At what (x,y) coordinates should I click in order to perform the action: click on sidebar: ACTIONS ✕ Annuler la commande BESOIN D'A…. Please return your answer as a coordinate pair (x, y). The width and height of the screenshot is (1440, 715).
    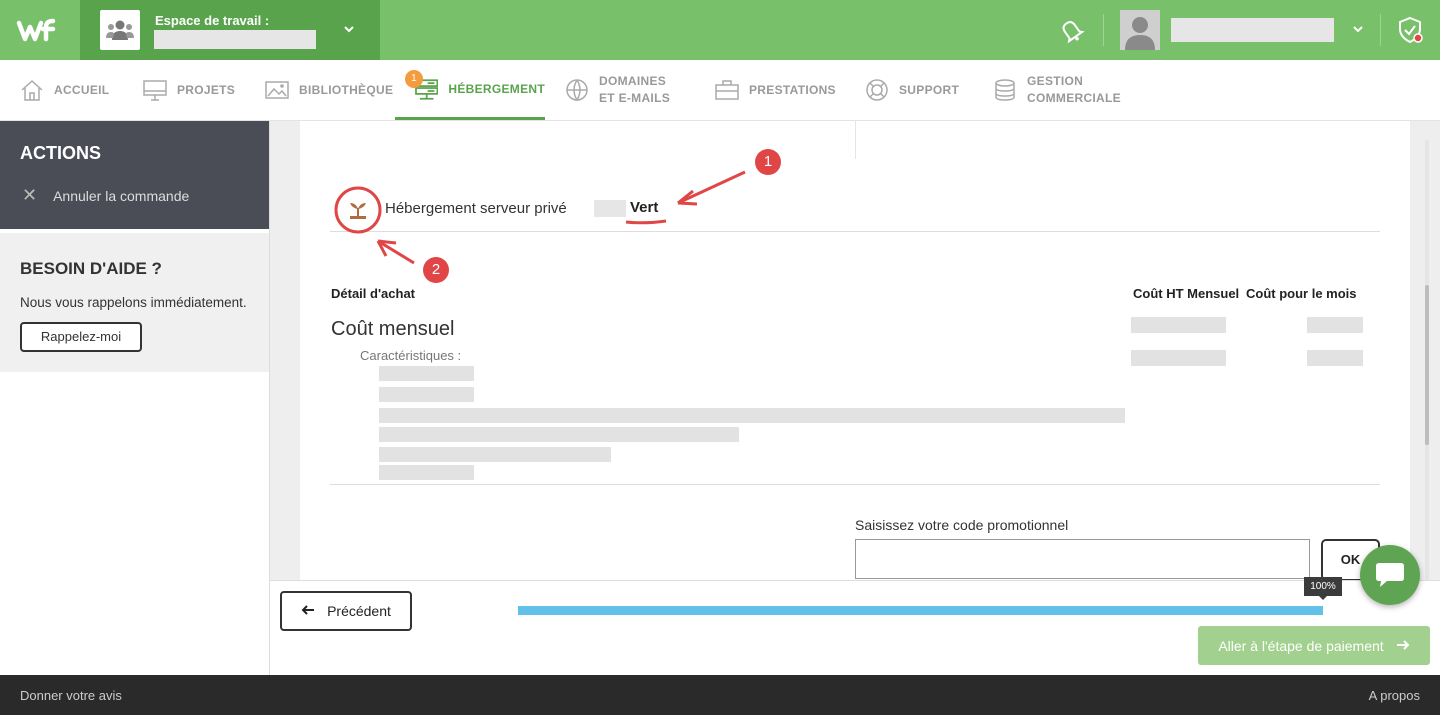
    Looking at the image, I should click on (135, 398).